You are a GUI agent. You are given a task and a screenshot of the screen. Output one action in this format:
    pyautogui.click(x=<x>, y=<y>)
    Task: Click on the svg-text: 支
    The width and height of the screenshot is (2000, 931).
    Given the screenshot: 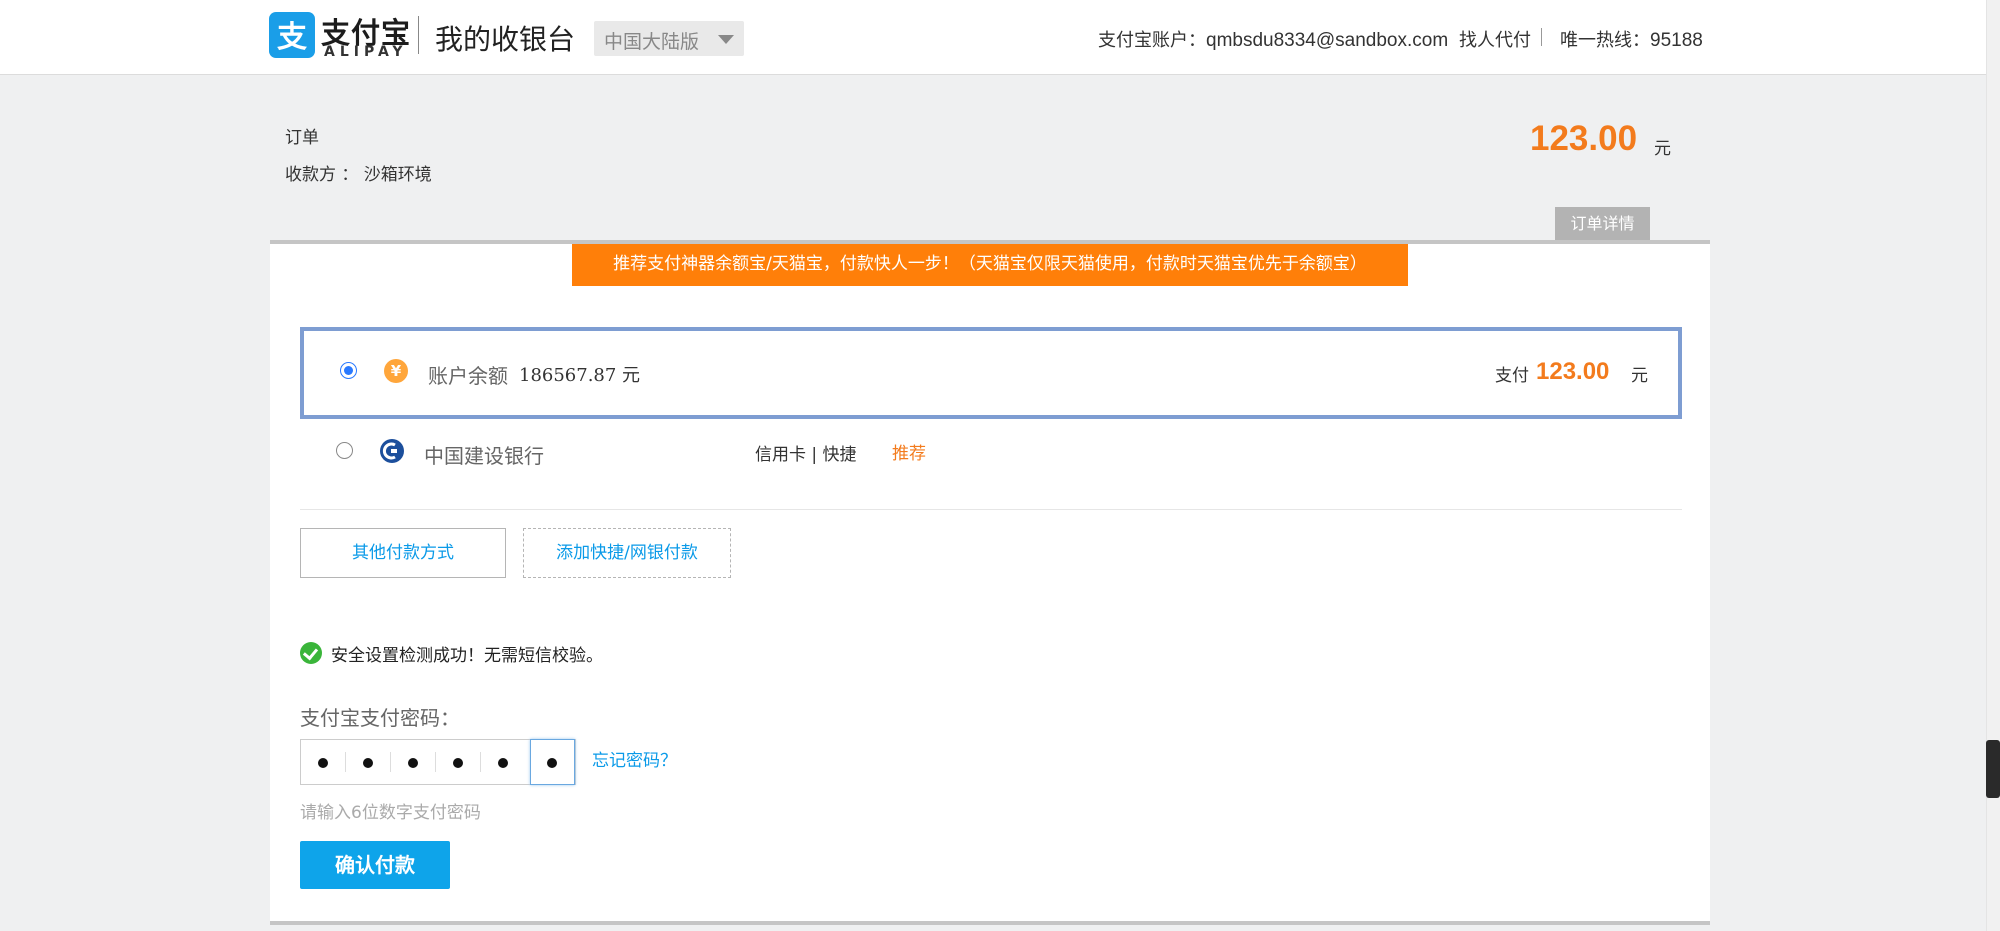 What is the action you would take?
    pyautogui.click(x=292, y=37)
    